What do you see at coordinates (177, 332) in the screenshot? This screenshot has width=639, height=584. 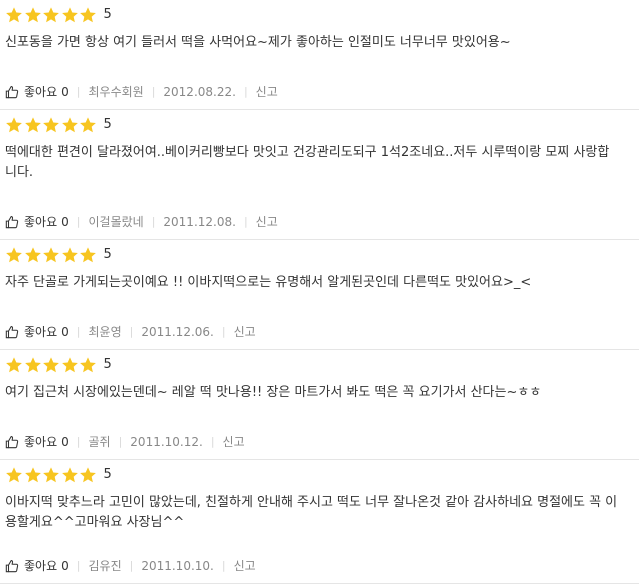 I see `review-date: 2011.12.06.` at bounding box center [177, 332].